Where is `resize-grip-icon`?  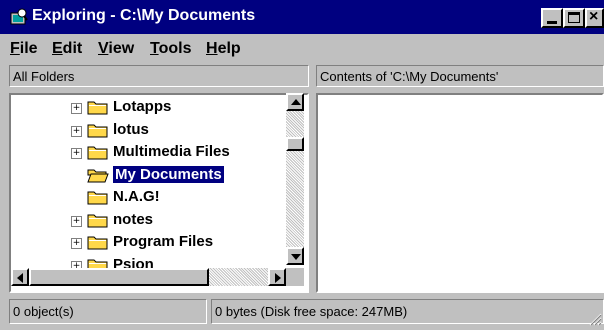 resize-grip-icon is located at coordinates (595, 319).